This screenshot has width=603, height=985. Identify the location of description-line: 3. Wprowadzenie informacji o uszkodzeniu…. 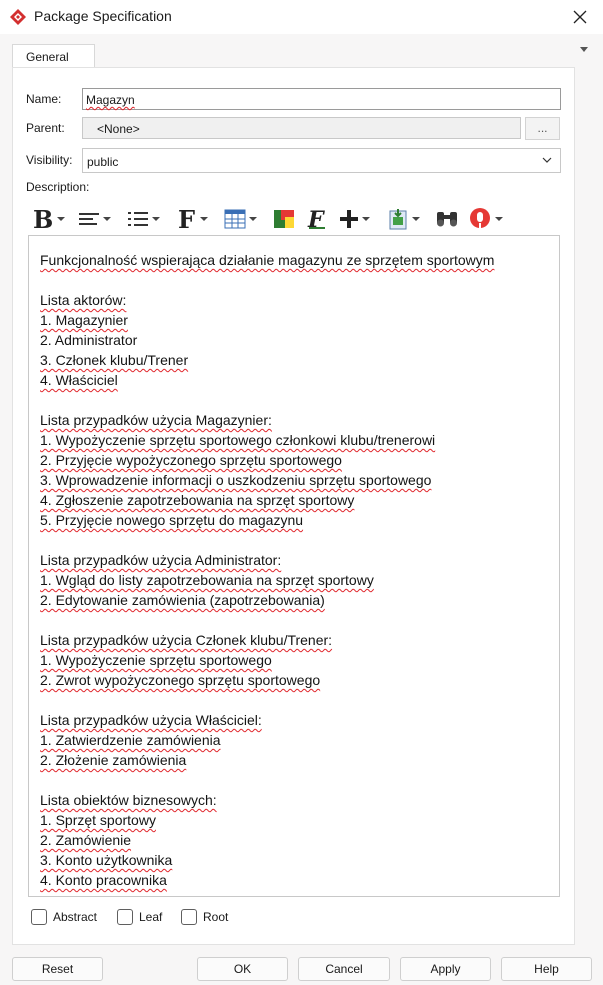
(236, 480).